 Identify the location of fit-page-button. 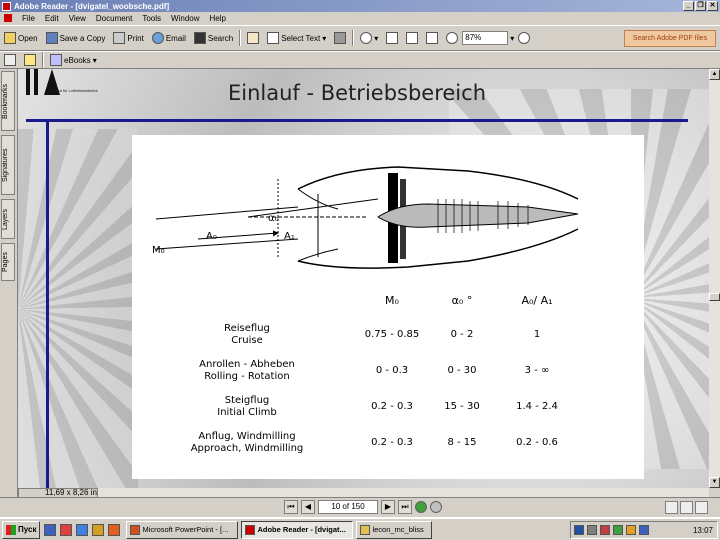
(412, 38).